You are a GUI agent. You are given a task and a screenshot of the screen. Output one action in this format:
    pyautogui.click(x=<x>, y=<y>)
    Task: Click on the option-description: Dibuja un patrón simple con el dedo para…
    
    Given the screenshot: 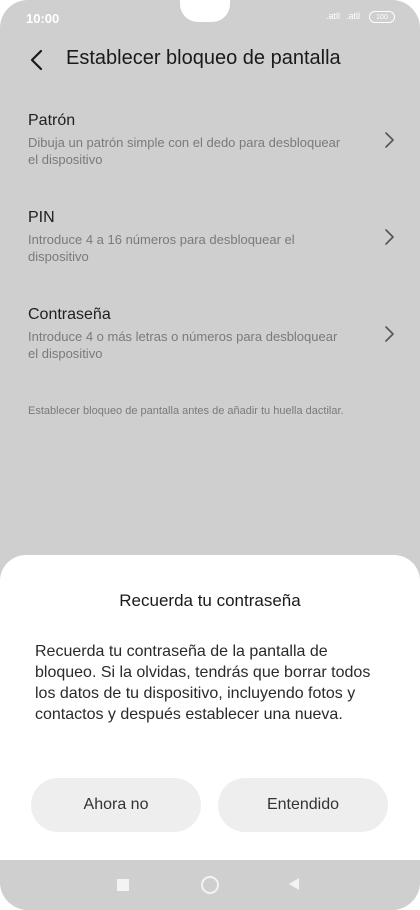 What is the action you would take?
    pyautogui.click(x=184, y=151)
    